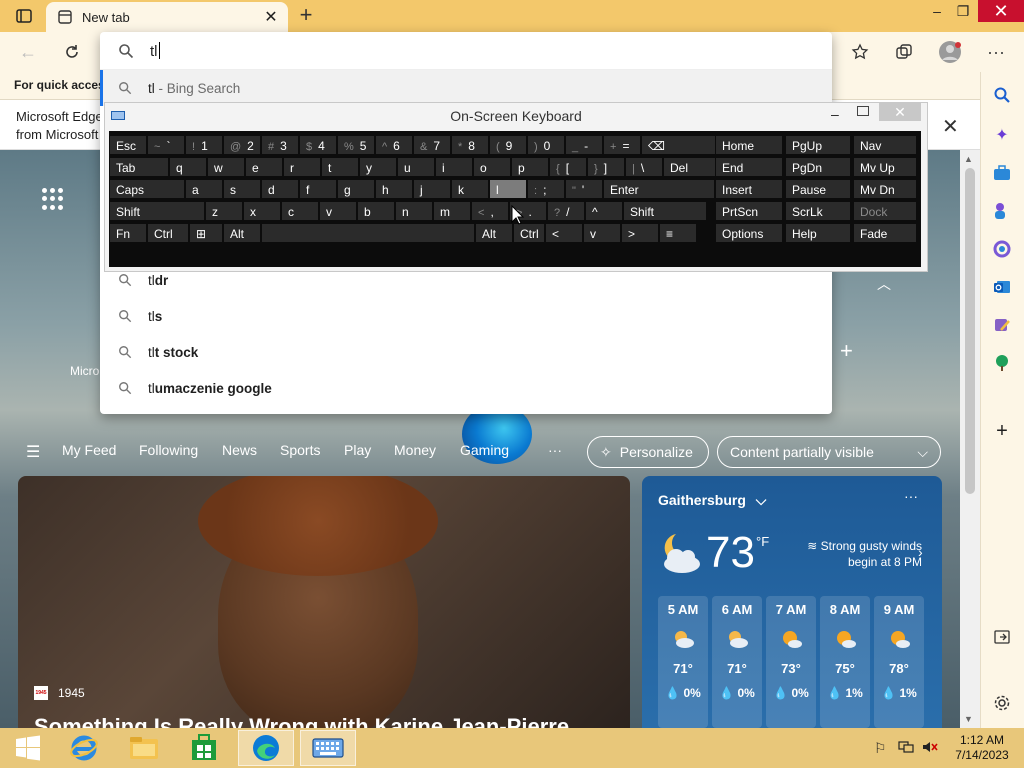 The width and height of the screenshot is (1024, 768). Describe the element at coordinates (749, 189) in the screenshot. I see `osk-nav-key: Insert` at that location.